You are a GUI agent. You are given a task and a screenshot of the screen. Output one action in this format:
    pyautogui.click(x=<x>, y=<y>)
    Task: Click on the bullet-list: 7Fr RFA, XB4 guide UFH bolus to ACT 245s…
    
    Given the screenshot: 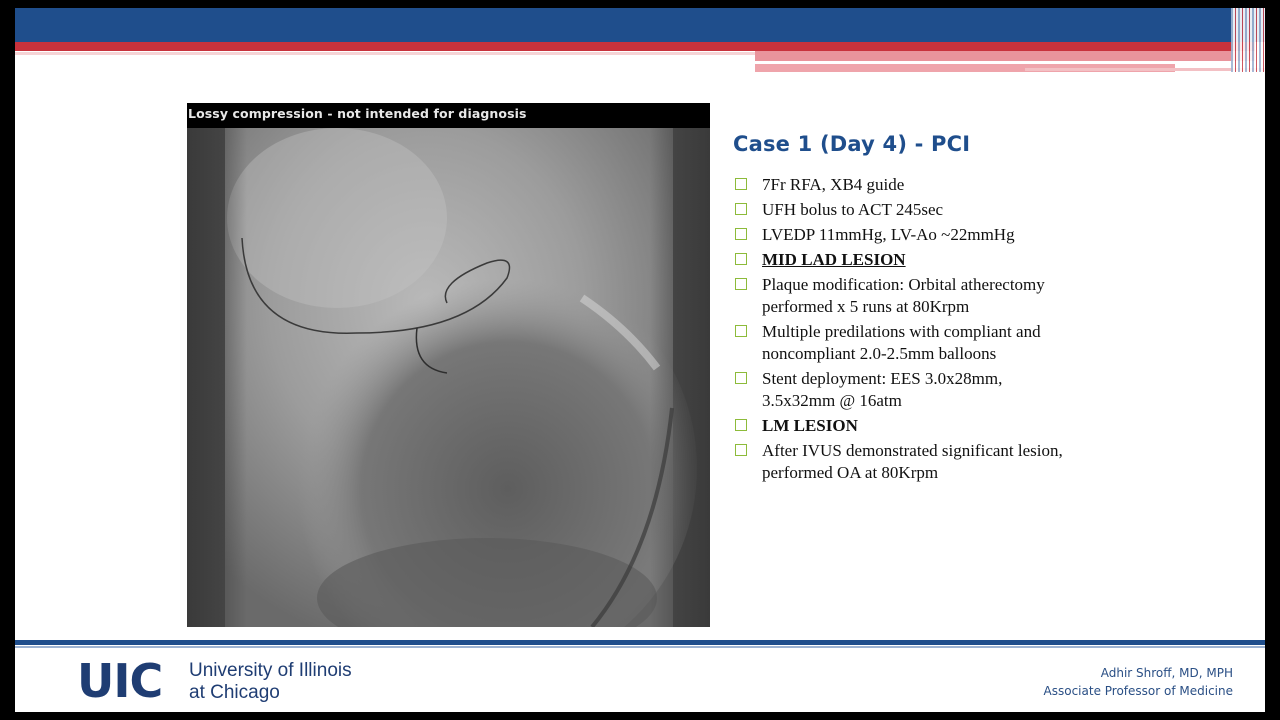 What is the action you would take?
    pyautogui.click(x=898, y=330)
    